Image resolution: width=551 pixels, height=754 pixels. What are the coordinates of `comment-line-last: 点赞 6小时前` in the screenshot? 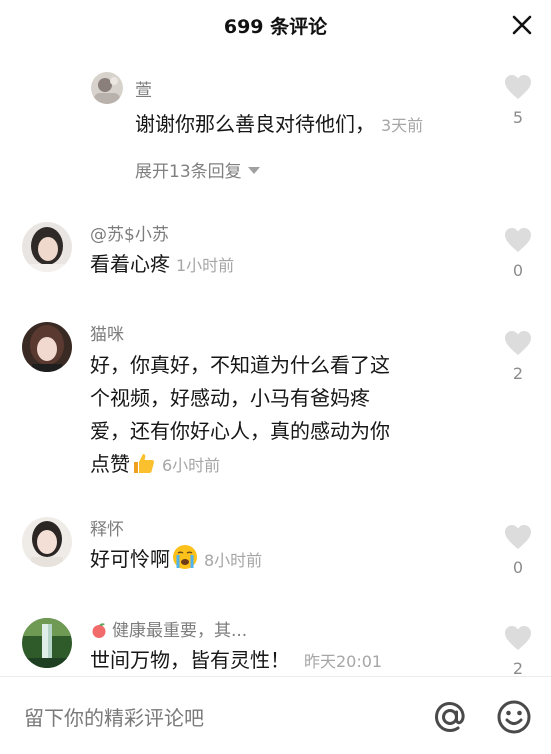 It's located at (275, 466).